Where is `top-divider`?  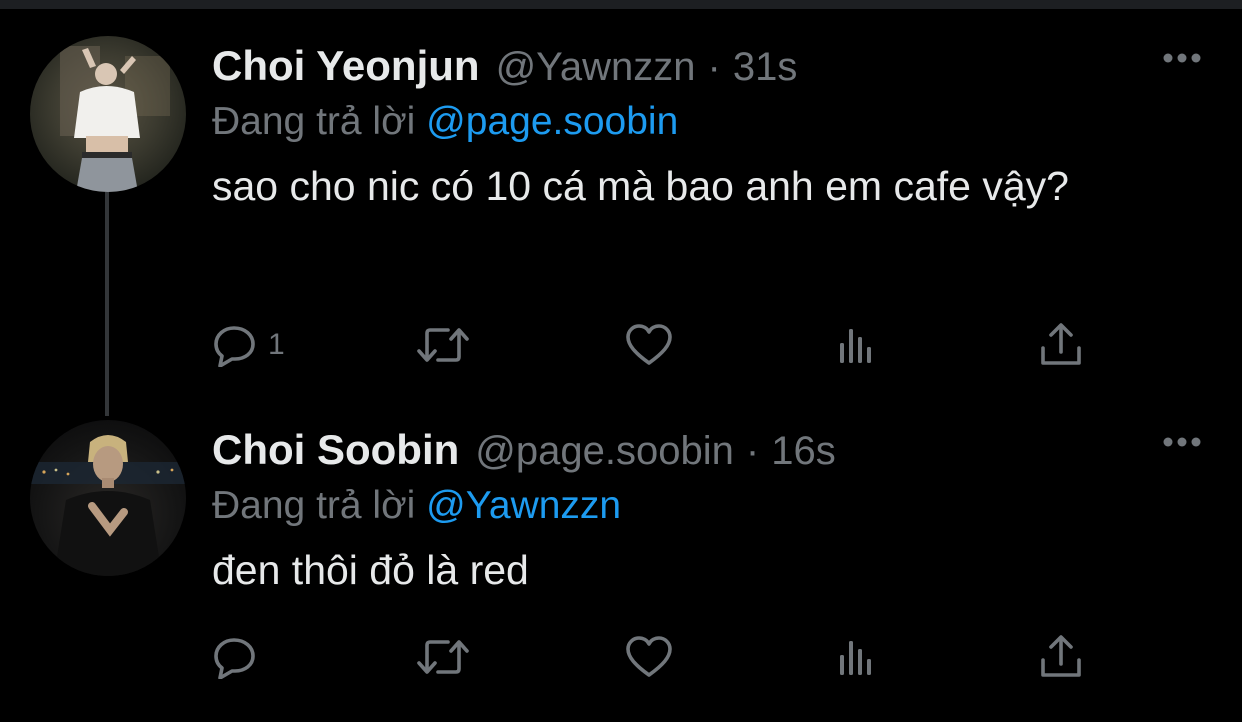
top-divider is located at coordinates (621, 4).